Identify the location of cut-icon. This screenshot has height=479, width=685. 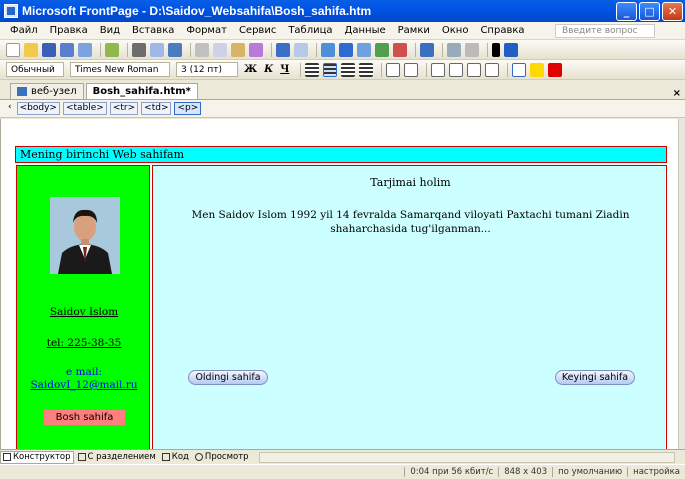
(202, 49).